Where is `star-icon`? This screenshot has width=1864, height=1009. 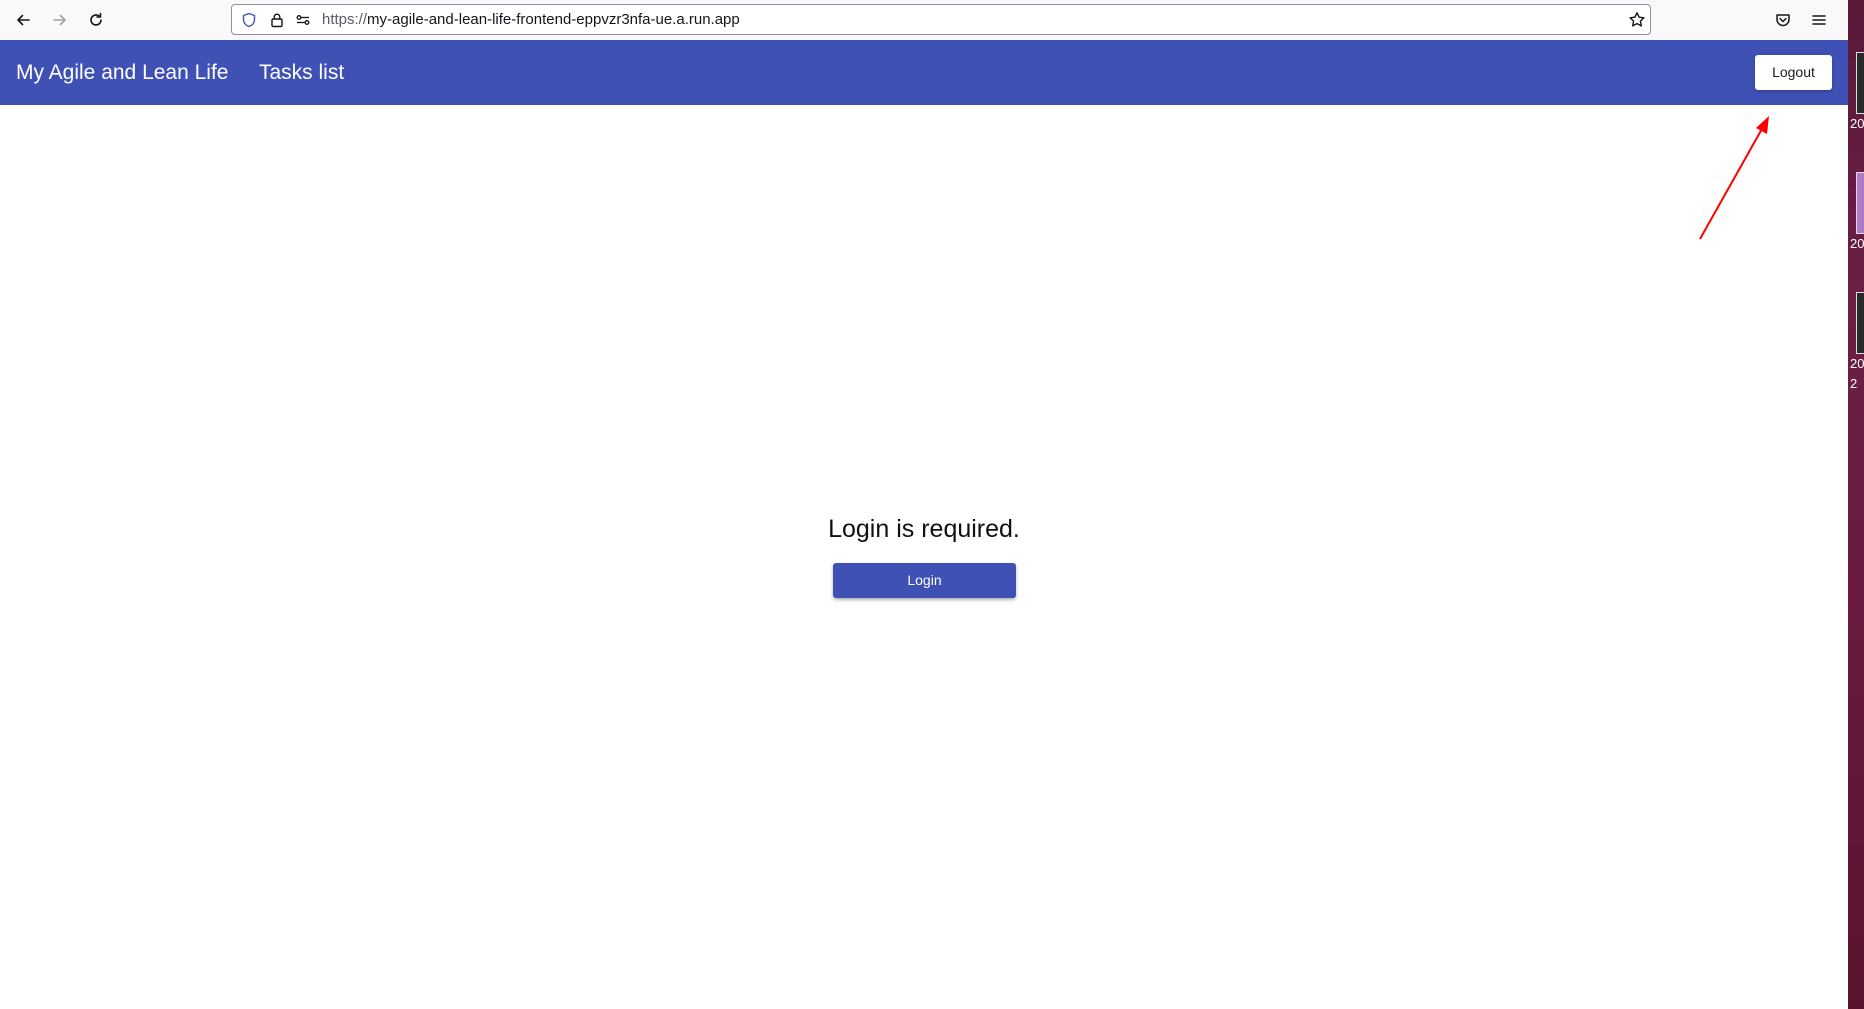 star-icon is located at coordinates (1637, 20).